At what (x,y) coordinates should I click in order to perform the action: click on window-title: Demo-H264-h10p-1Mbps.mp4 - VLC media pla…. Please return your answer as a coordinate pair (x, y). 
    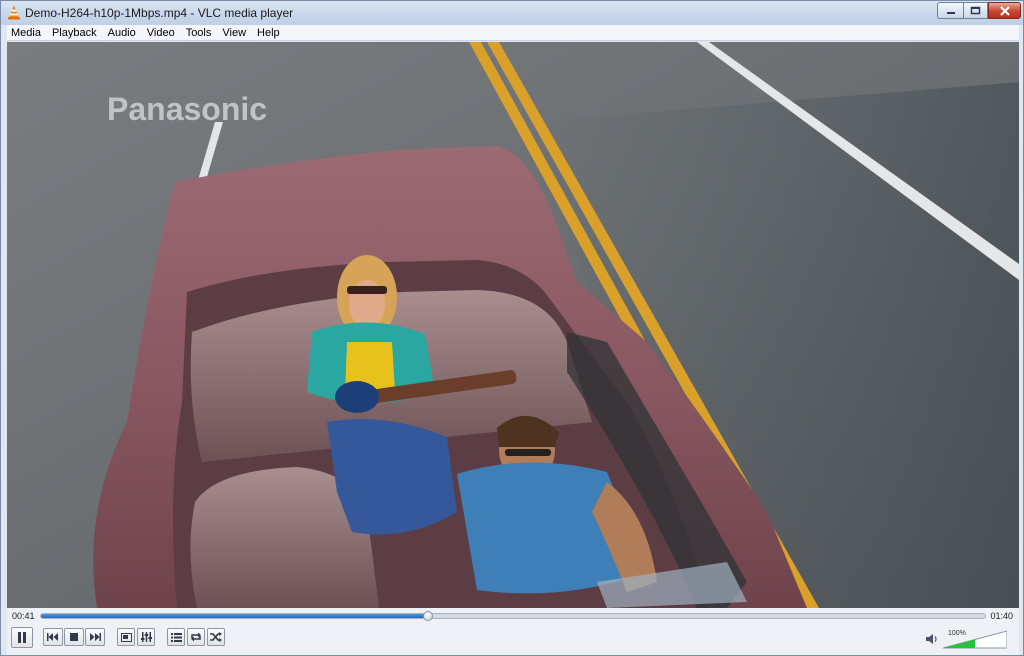
    Looking at the image, I should click on (159, 13).